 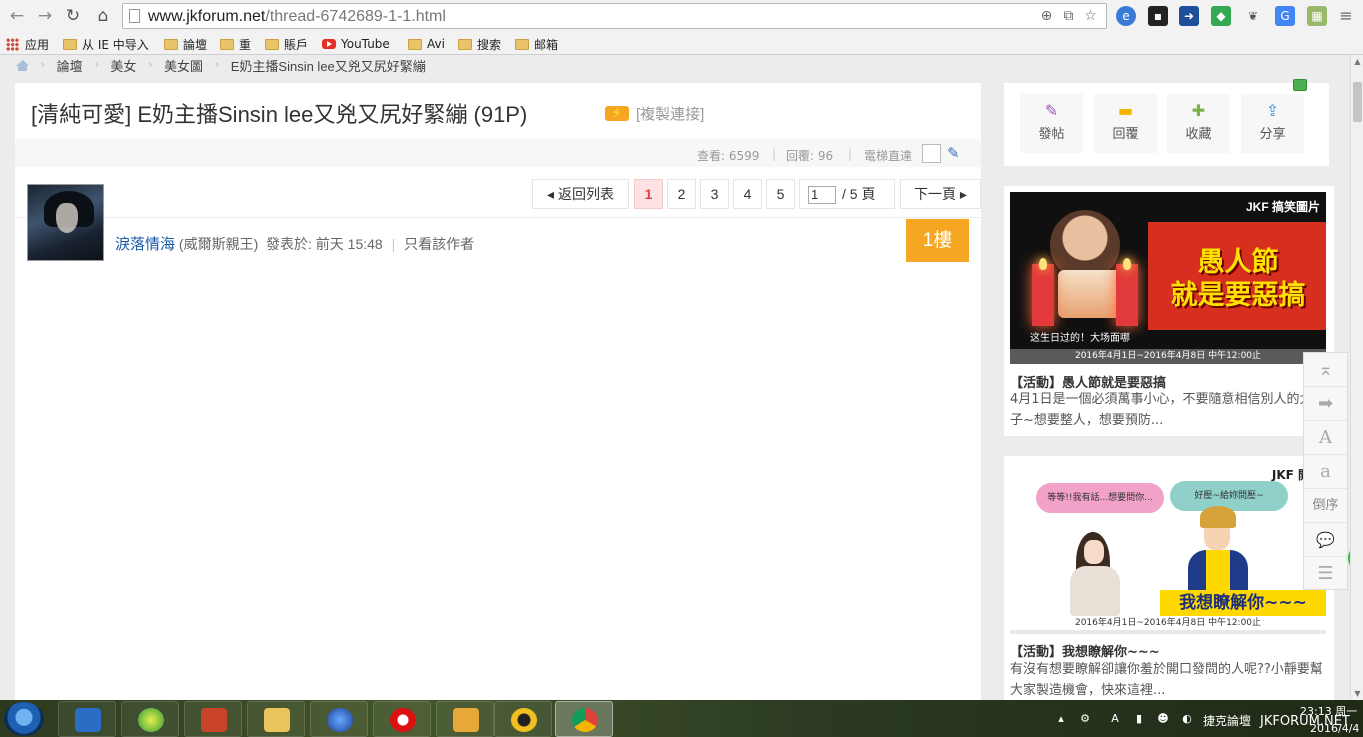 I want to click on elevator-input, so click(x=931, y=153).